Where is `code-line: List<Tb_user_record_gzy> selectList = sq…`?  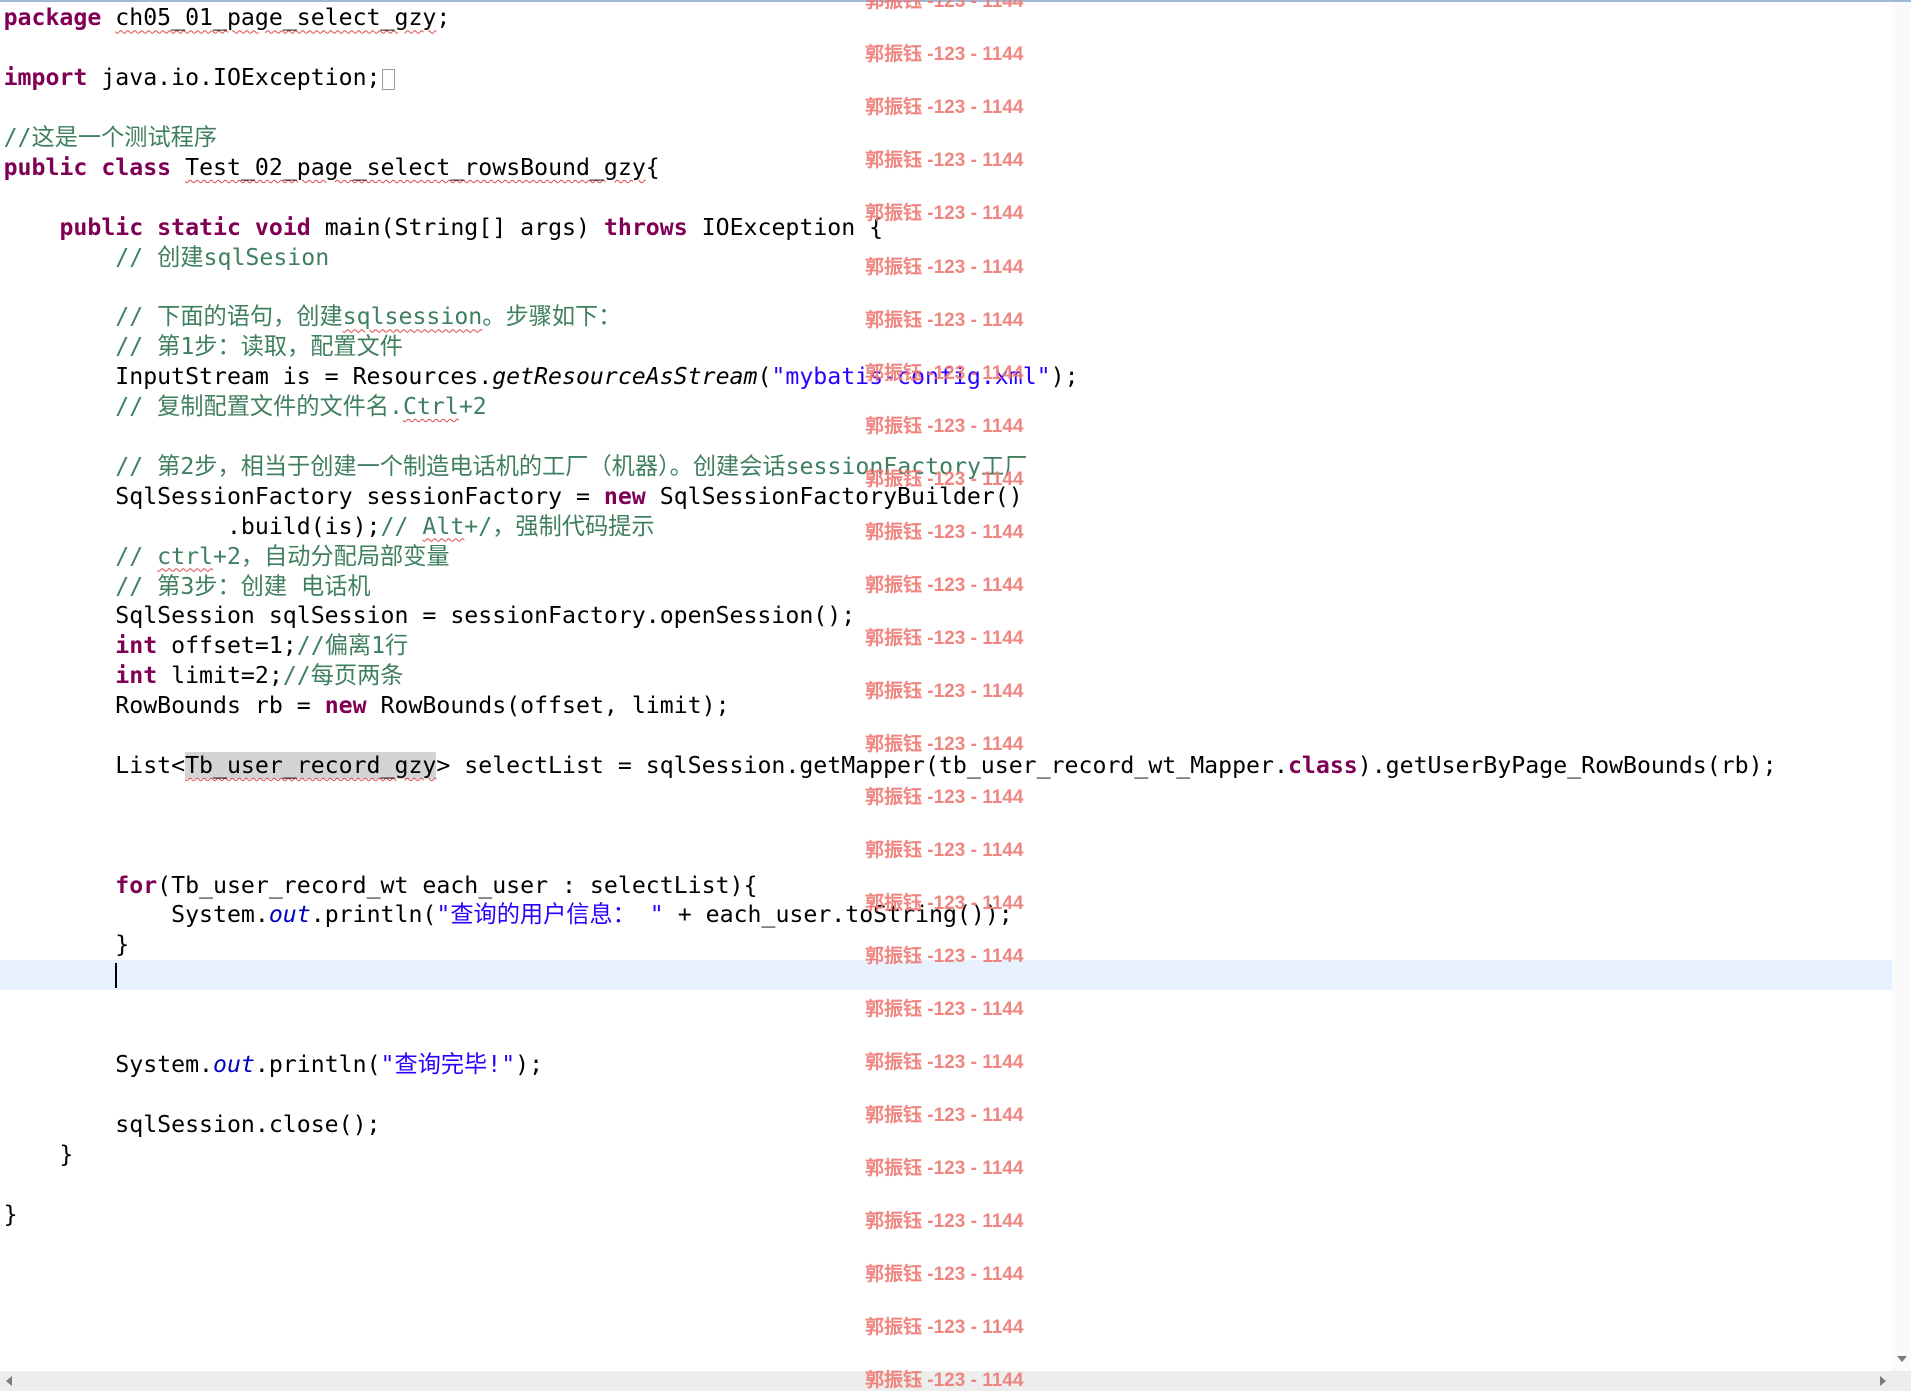 code-line: List<Tb_user_record_gzy> selectList = sq… is located at coordinates (946, 766).